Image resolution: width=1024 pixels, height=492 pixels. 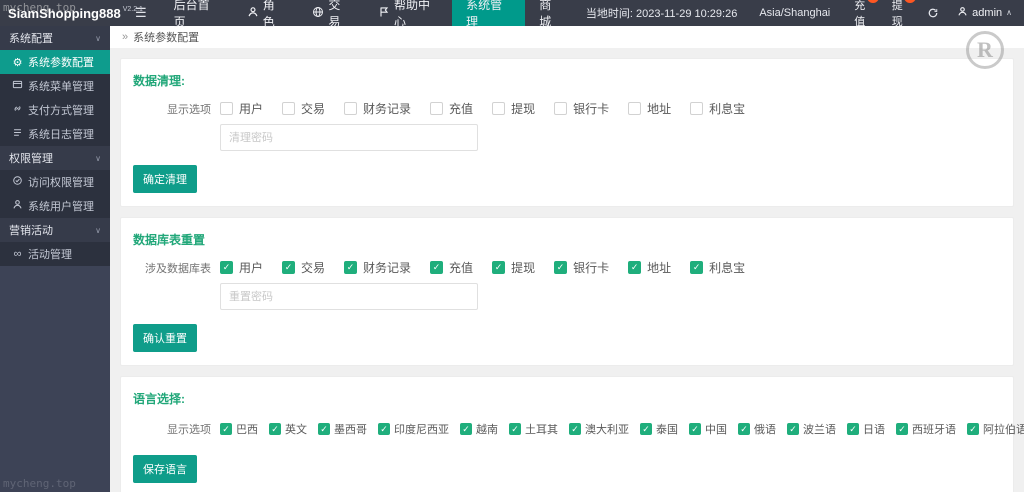 What do you see at coordinates (811, 429) in the screenshot?
I see `checkbox-option: ✓ 波兰语` at bounding box center [811, 429].